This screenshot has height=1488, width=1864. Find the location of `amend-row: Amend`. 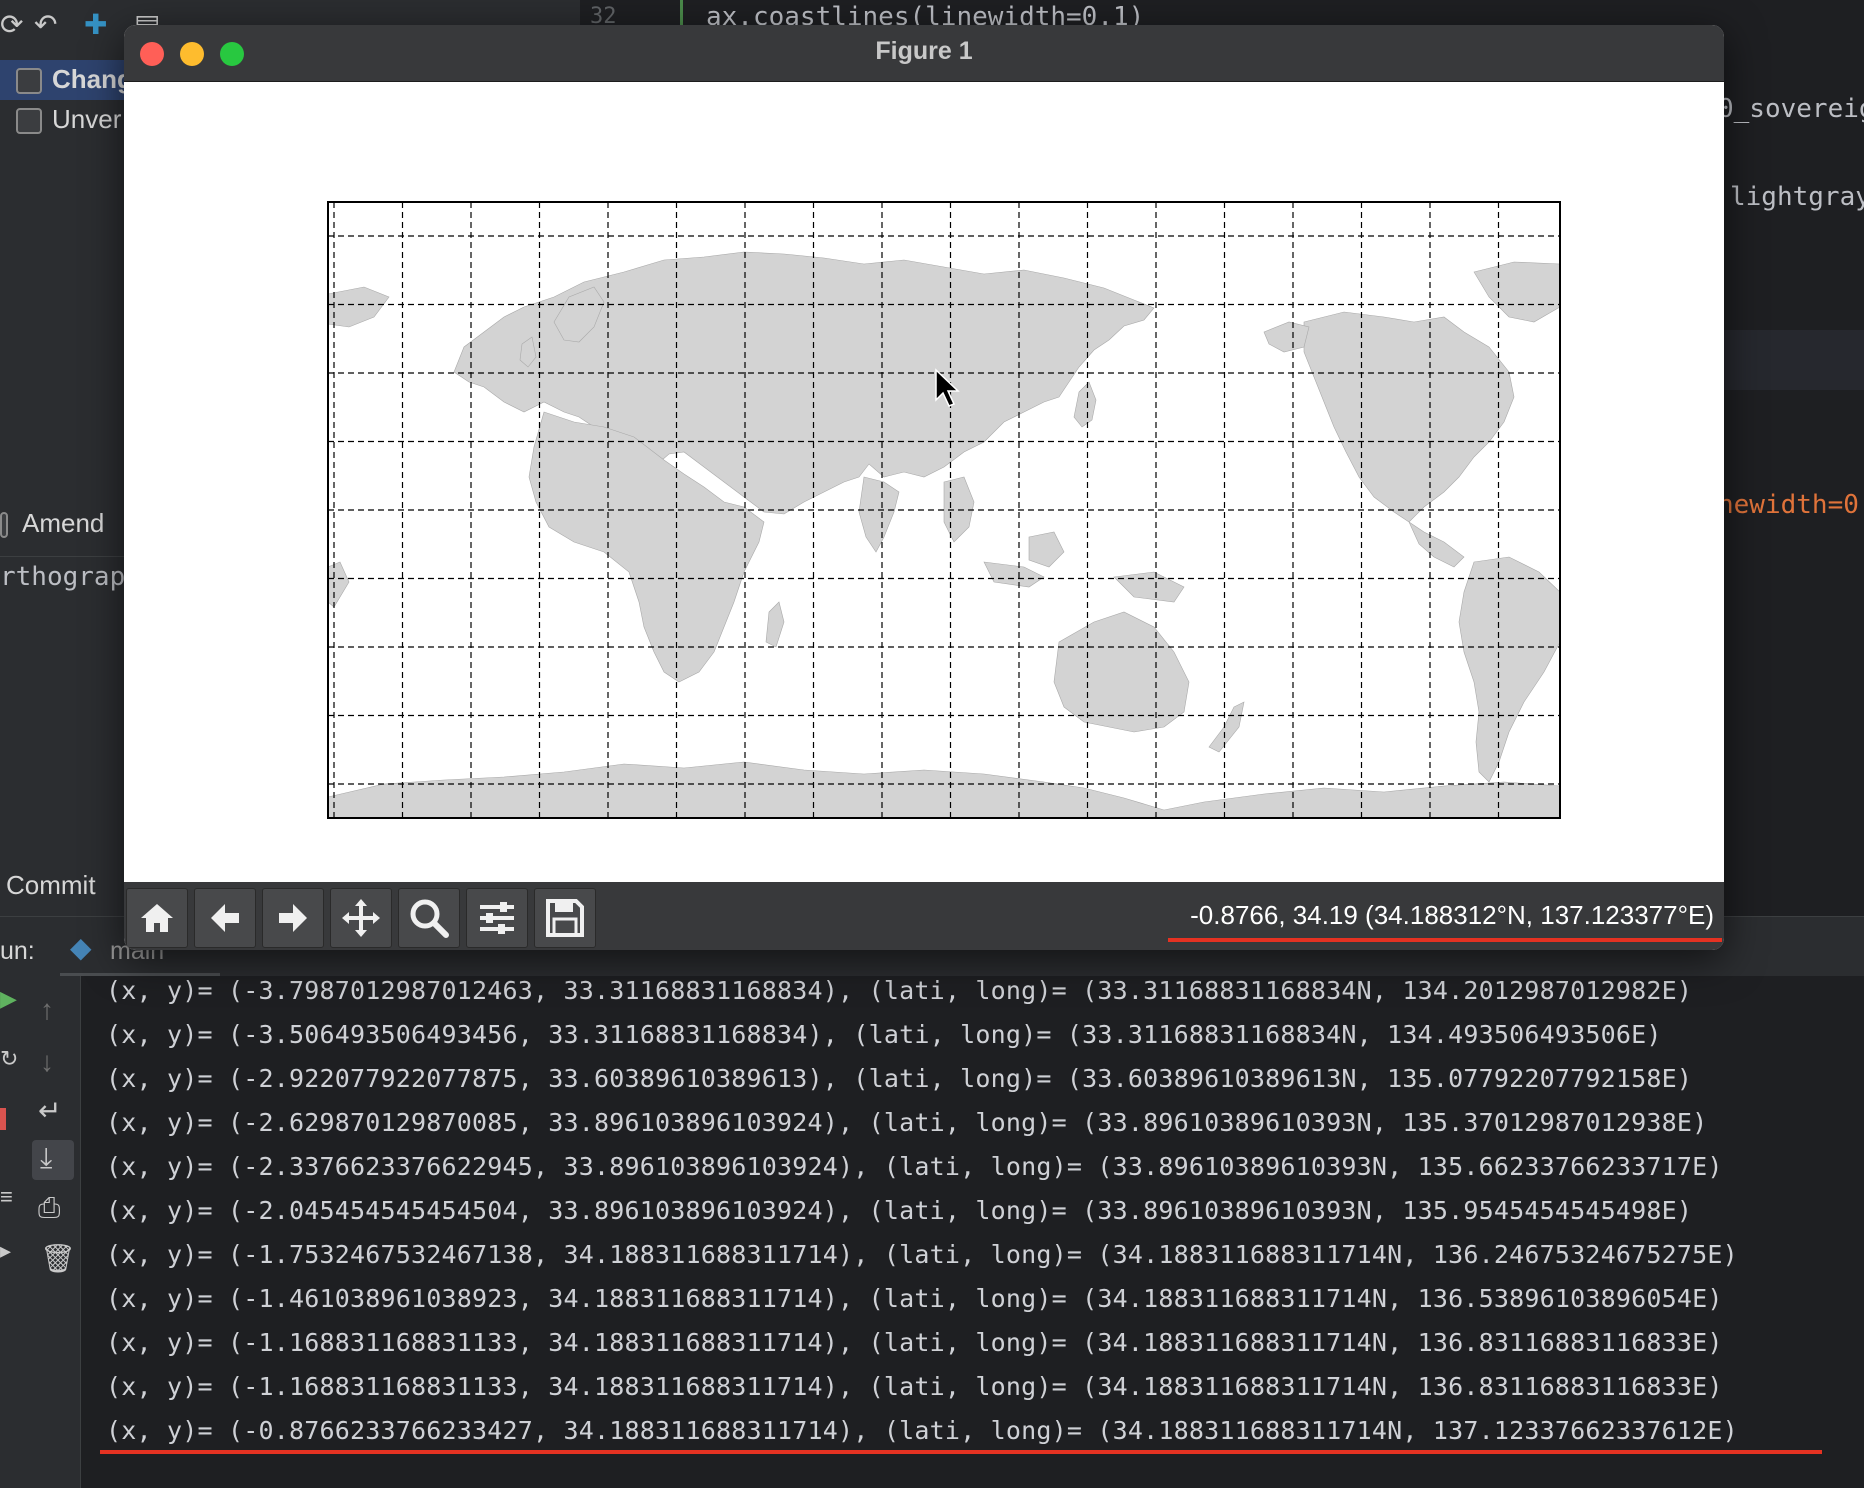

amend-row: Amend is located at coordinates (52, 523).